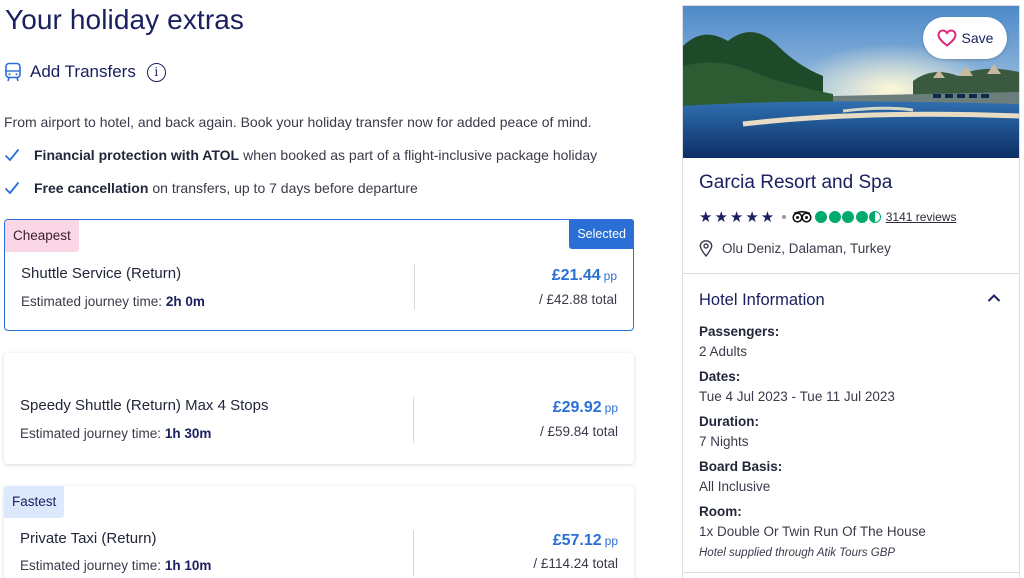 The width and height of the screenshot is (1024, 578). I want to click on cheapest-tag: Cheapest, so click(42, 236).